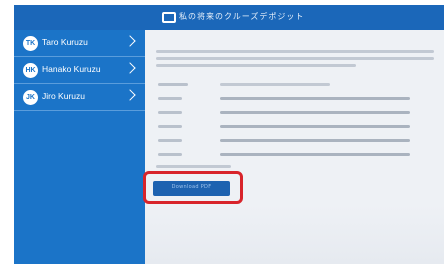 Image resolution: width=444 pixels, height=264 pixels. I want to click on sidebar-item-hanako: HK Hanako Kuruzu, so click(79, 70).